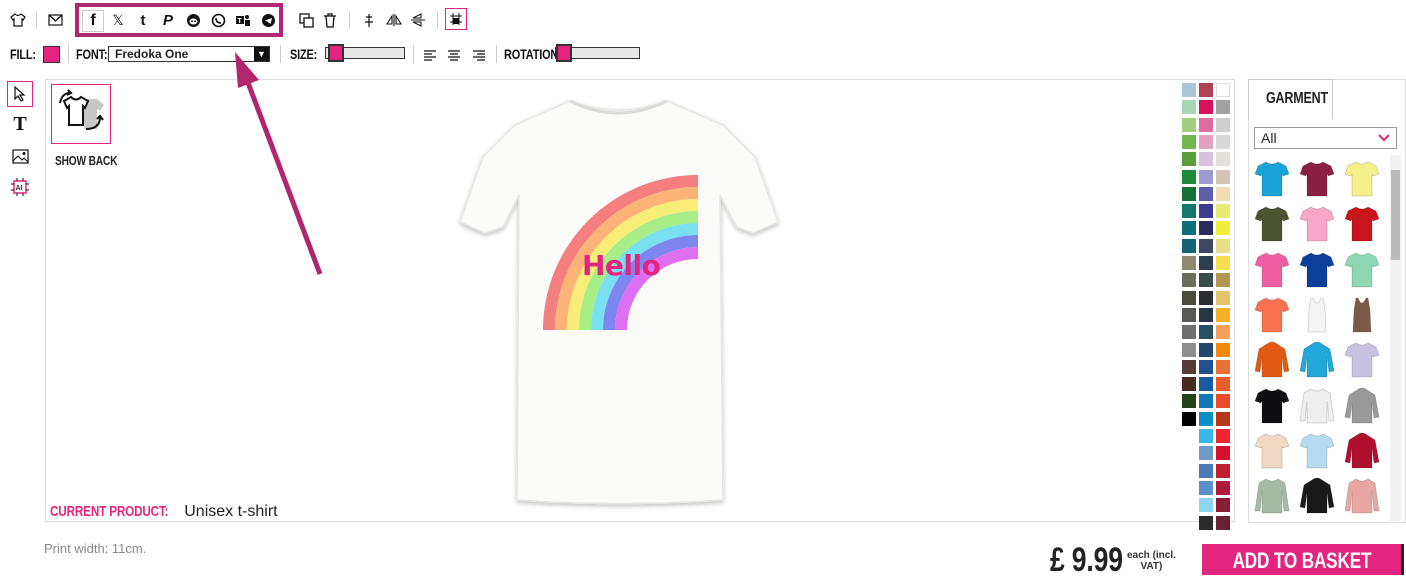  What do you see at coordinates (597, 53) in the screenshot?
I see `rotation-slider` at bounding box center [597, 53].